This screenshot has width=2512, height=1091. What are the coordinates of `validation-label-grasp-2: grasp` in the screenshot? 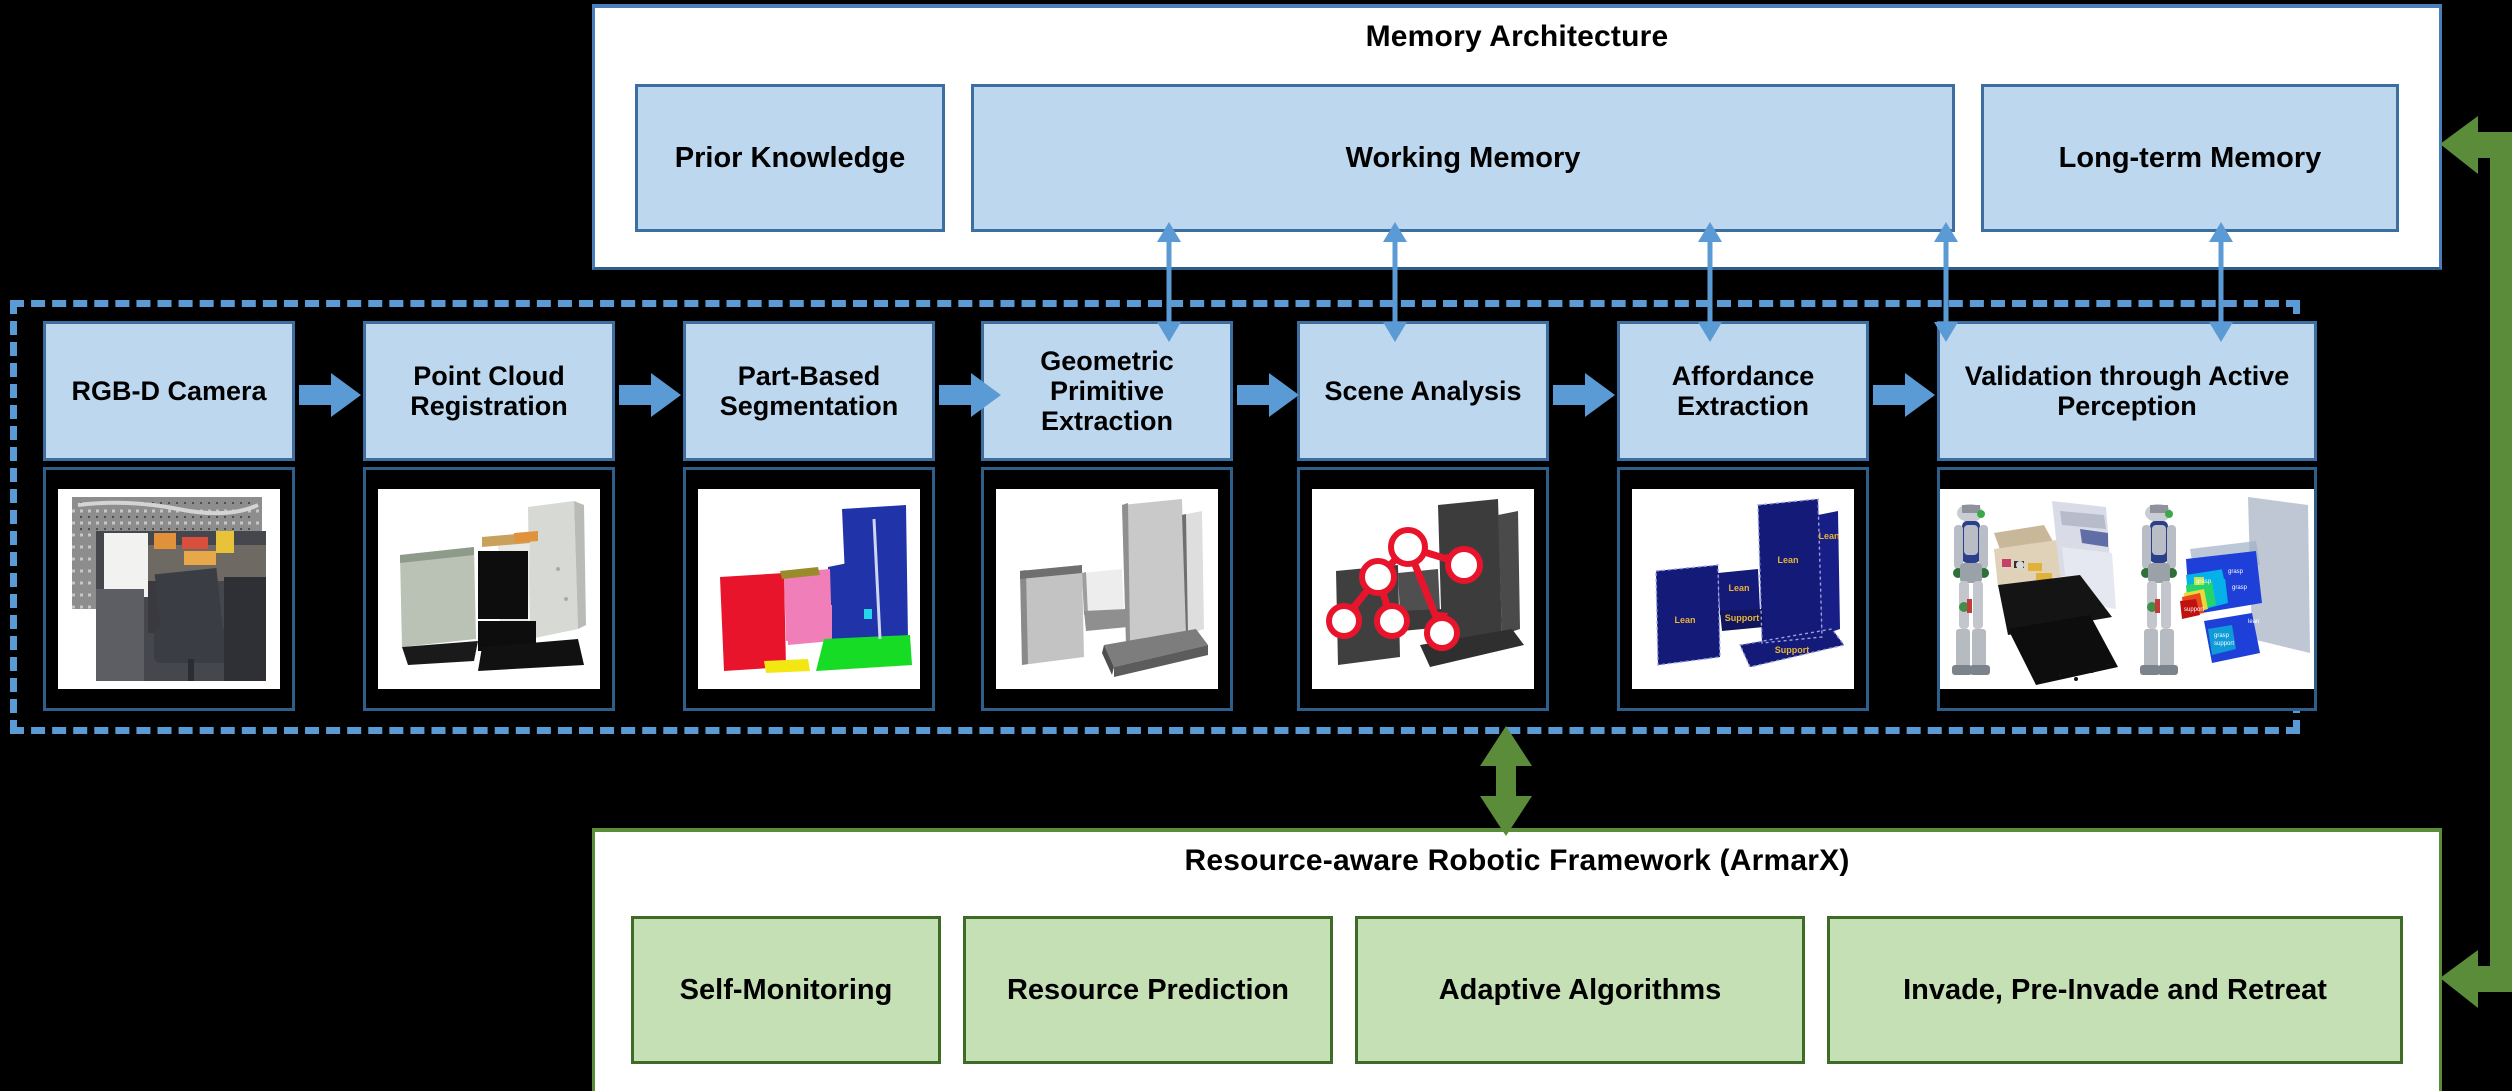 It's located at (2236, 572).